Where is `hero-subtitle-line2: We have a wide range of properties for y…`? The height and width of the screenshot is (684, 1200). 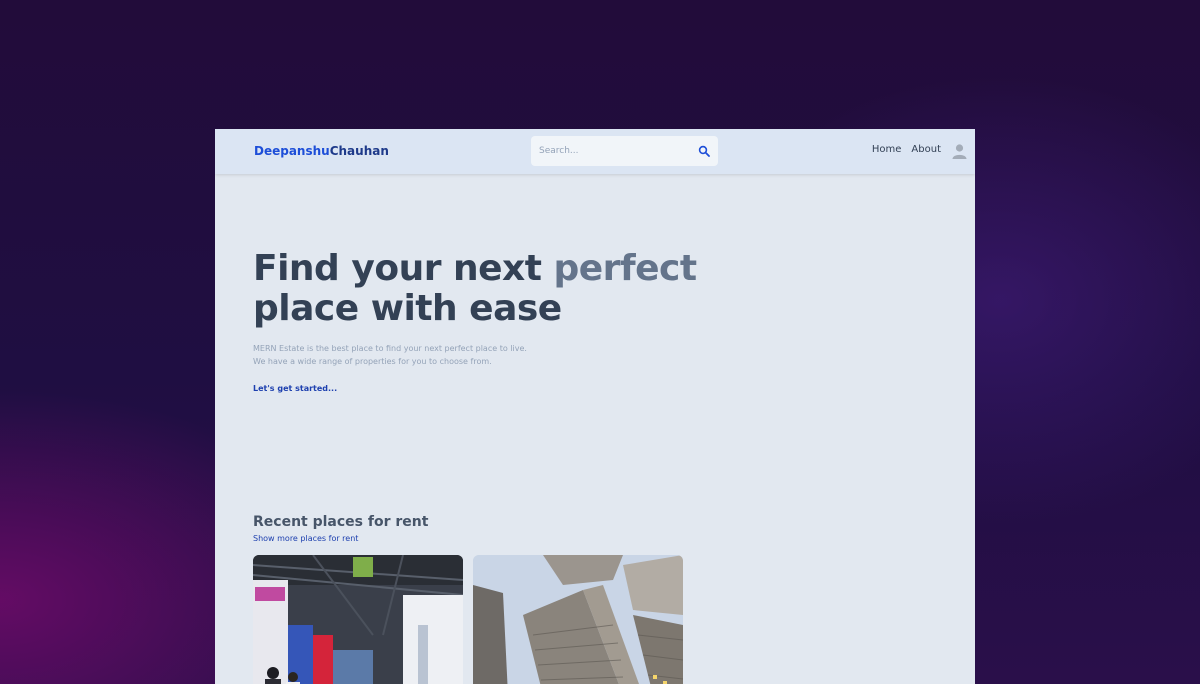
hero-subtitle-line2: We have a wide range of properties for y… is located at coordinates (372, 361).